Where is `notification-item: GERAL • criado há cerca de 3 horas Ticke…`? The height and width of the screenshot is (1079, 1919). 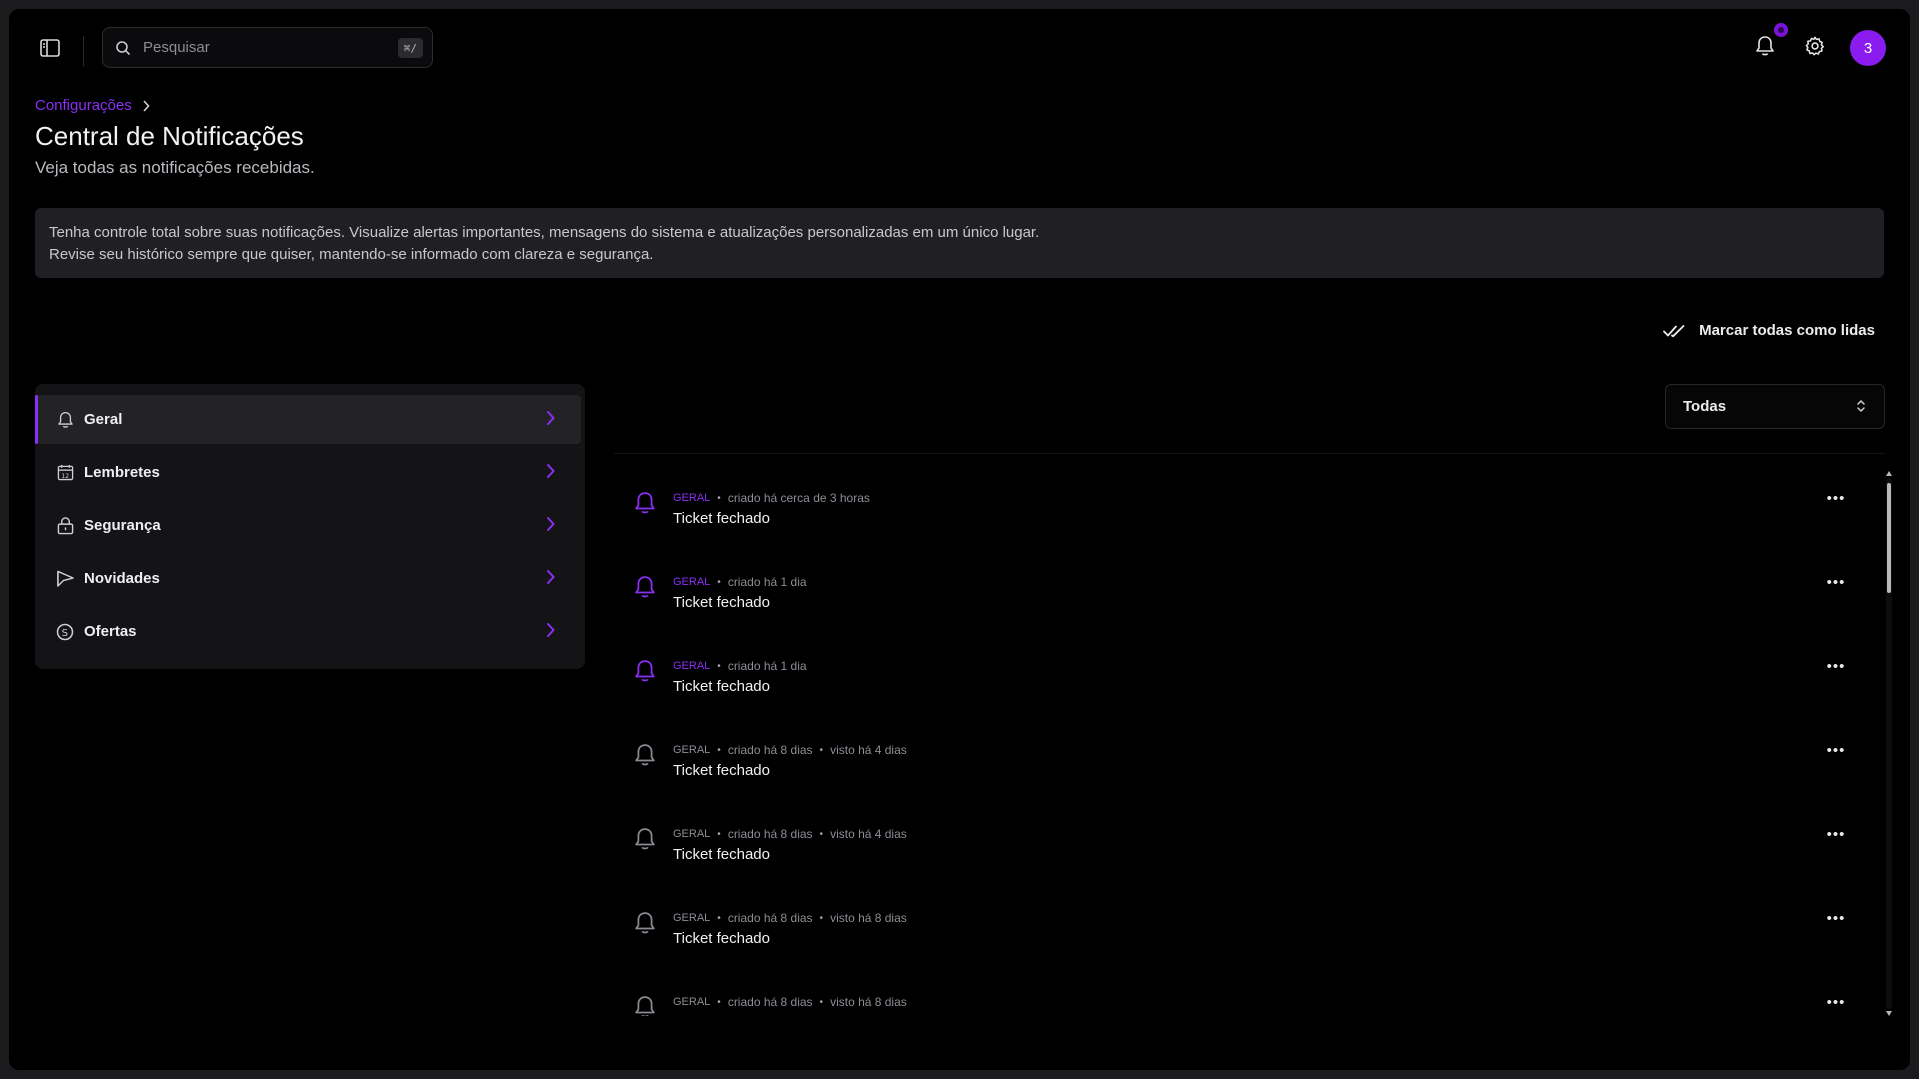
notification-item: GERAL • criado há cerca de 3 horas Ticke… is located at coordinates (1239, 513).